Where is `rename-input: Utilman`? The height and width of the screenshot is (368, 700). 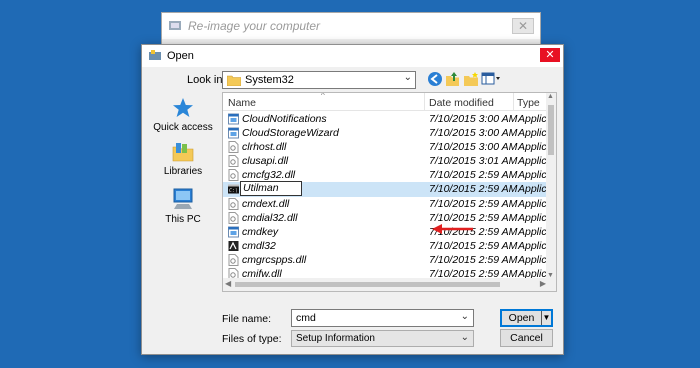
rename-input: Utilman is located at coordinates (271, 189).